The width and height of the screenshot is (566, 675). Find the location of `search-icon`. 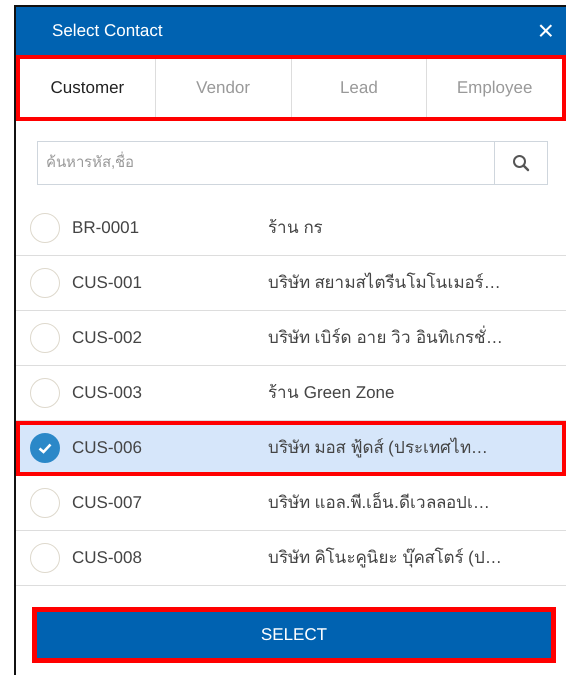

search-icon is located at coordinates (521, 163).